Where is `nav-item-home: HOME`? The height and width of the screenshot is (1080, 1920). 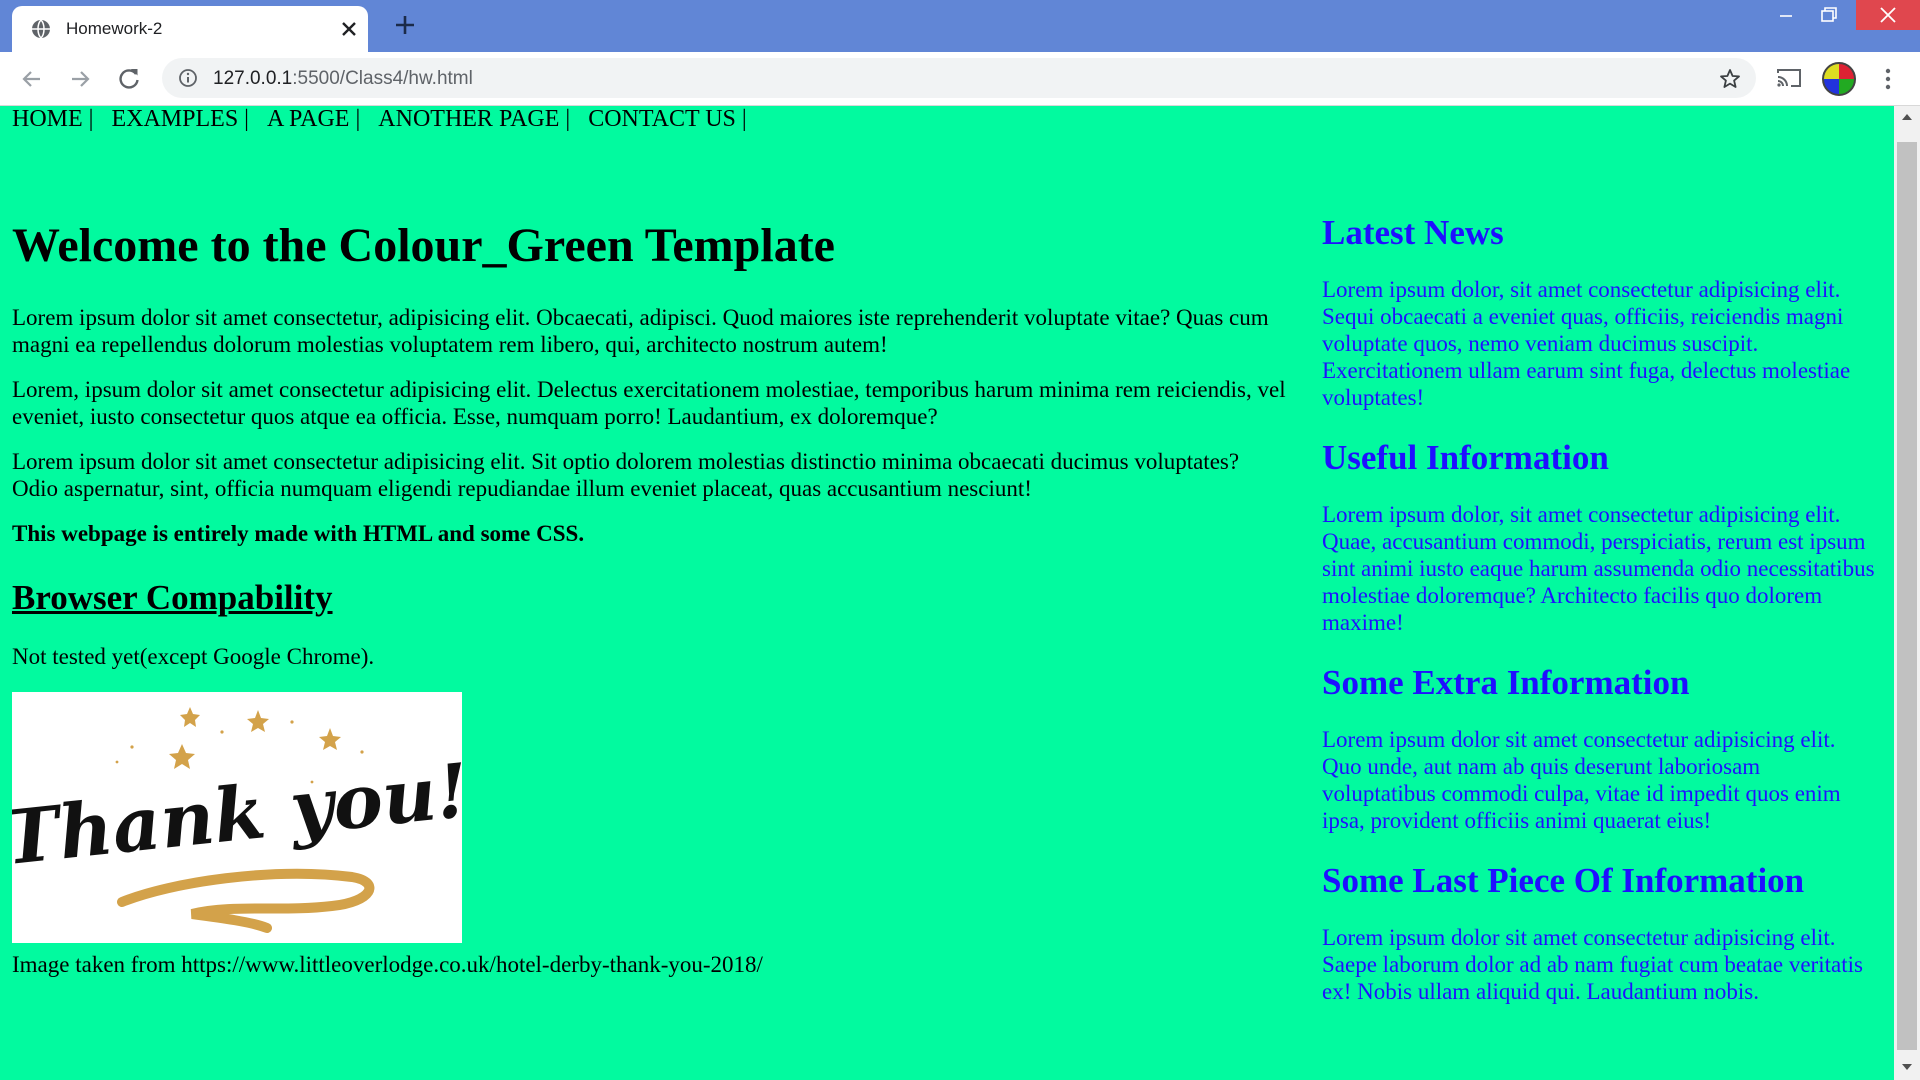
nav-item-home: HOME is located at coordinates (47, 119).